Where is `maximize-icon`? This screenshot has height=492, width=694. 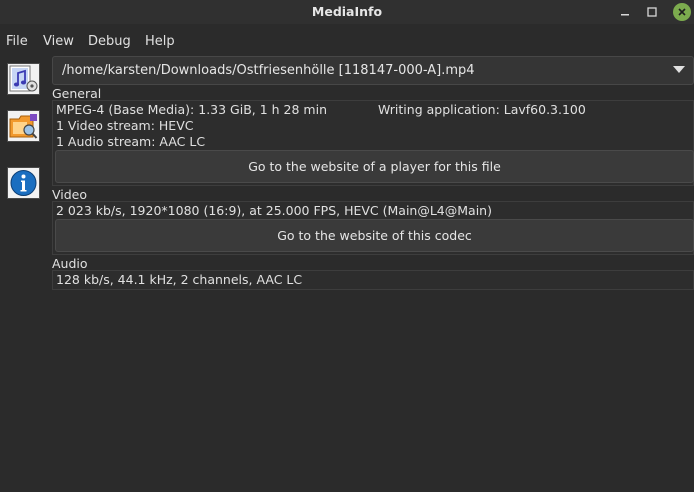 maximize-icon is located at coordinates (652, 12).